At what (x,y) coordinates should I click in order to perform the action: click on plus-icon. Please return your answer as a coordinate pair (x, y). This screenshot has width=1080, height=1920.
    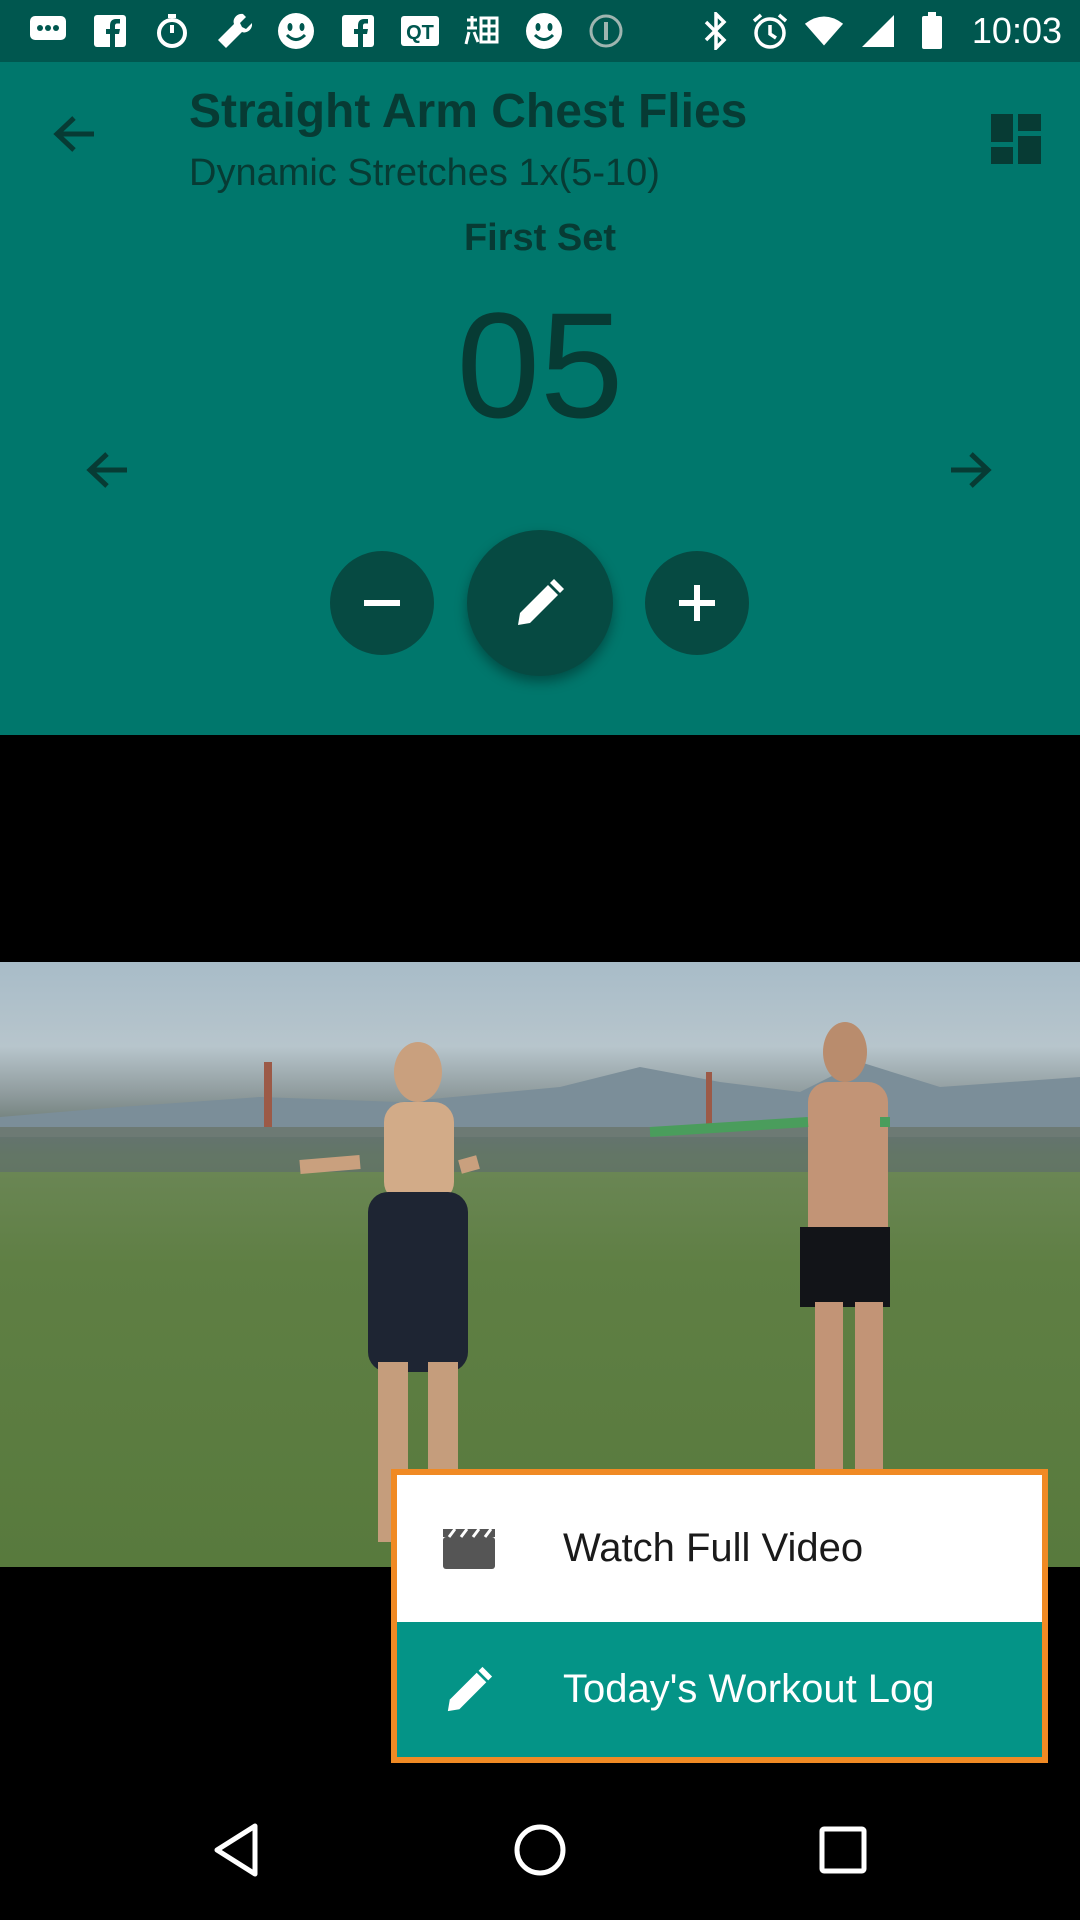
    Looking at the image, I should click on (697, 603).